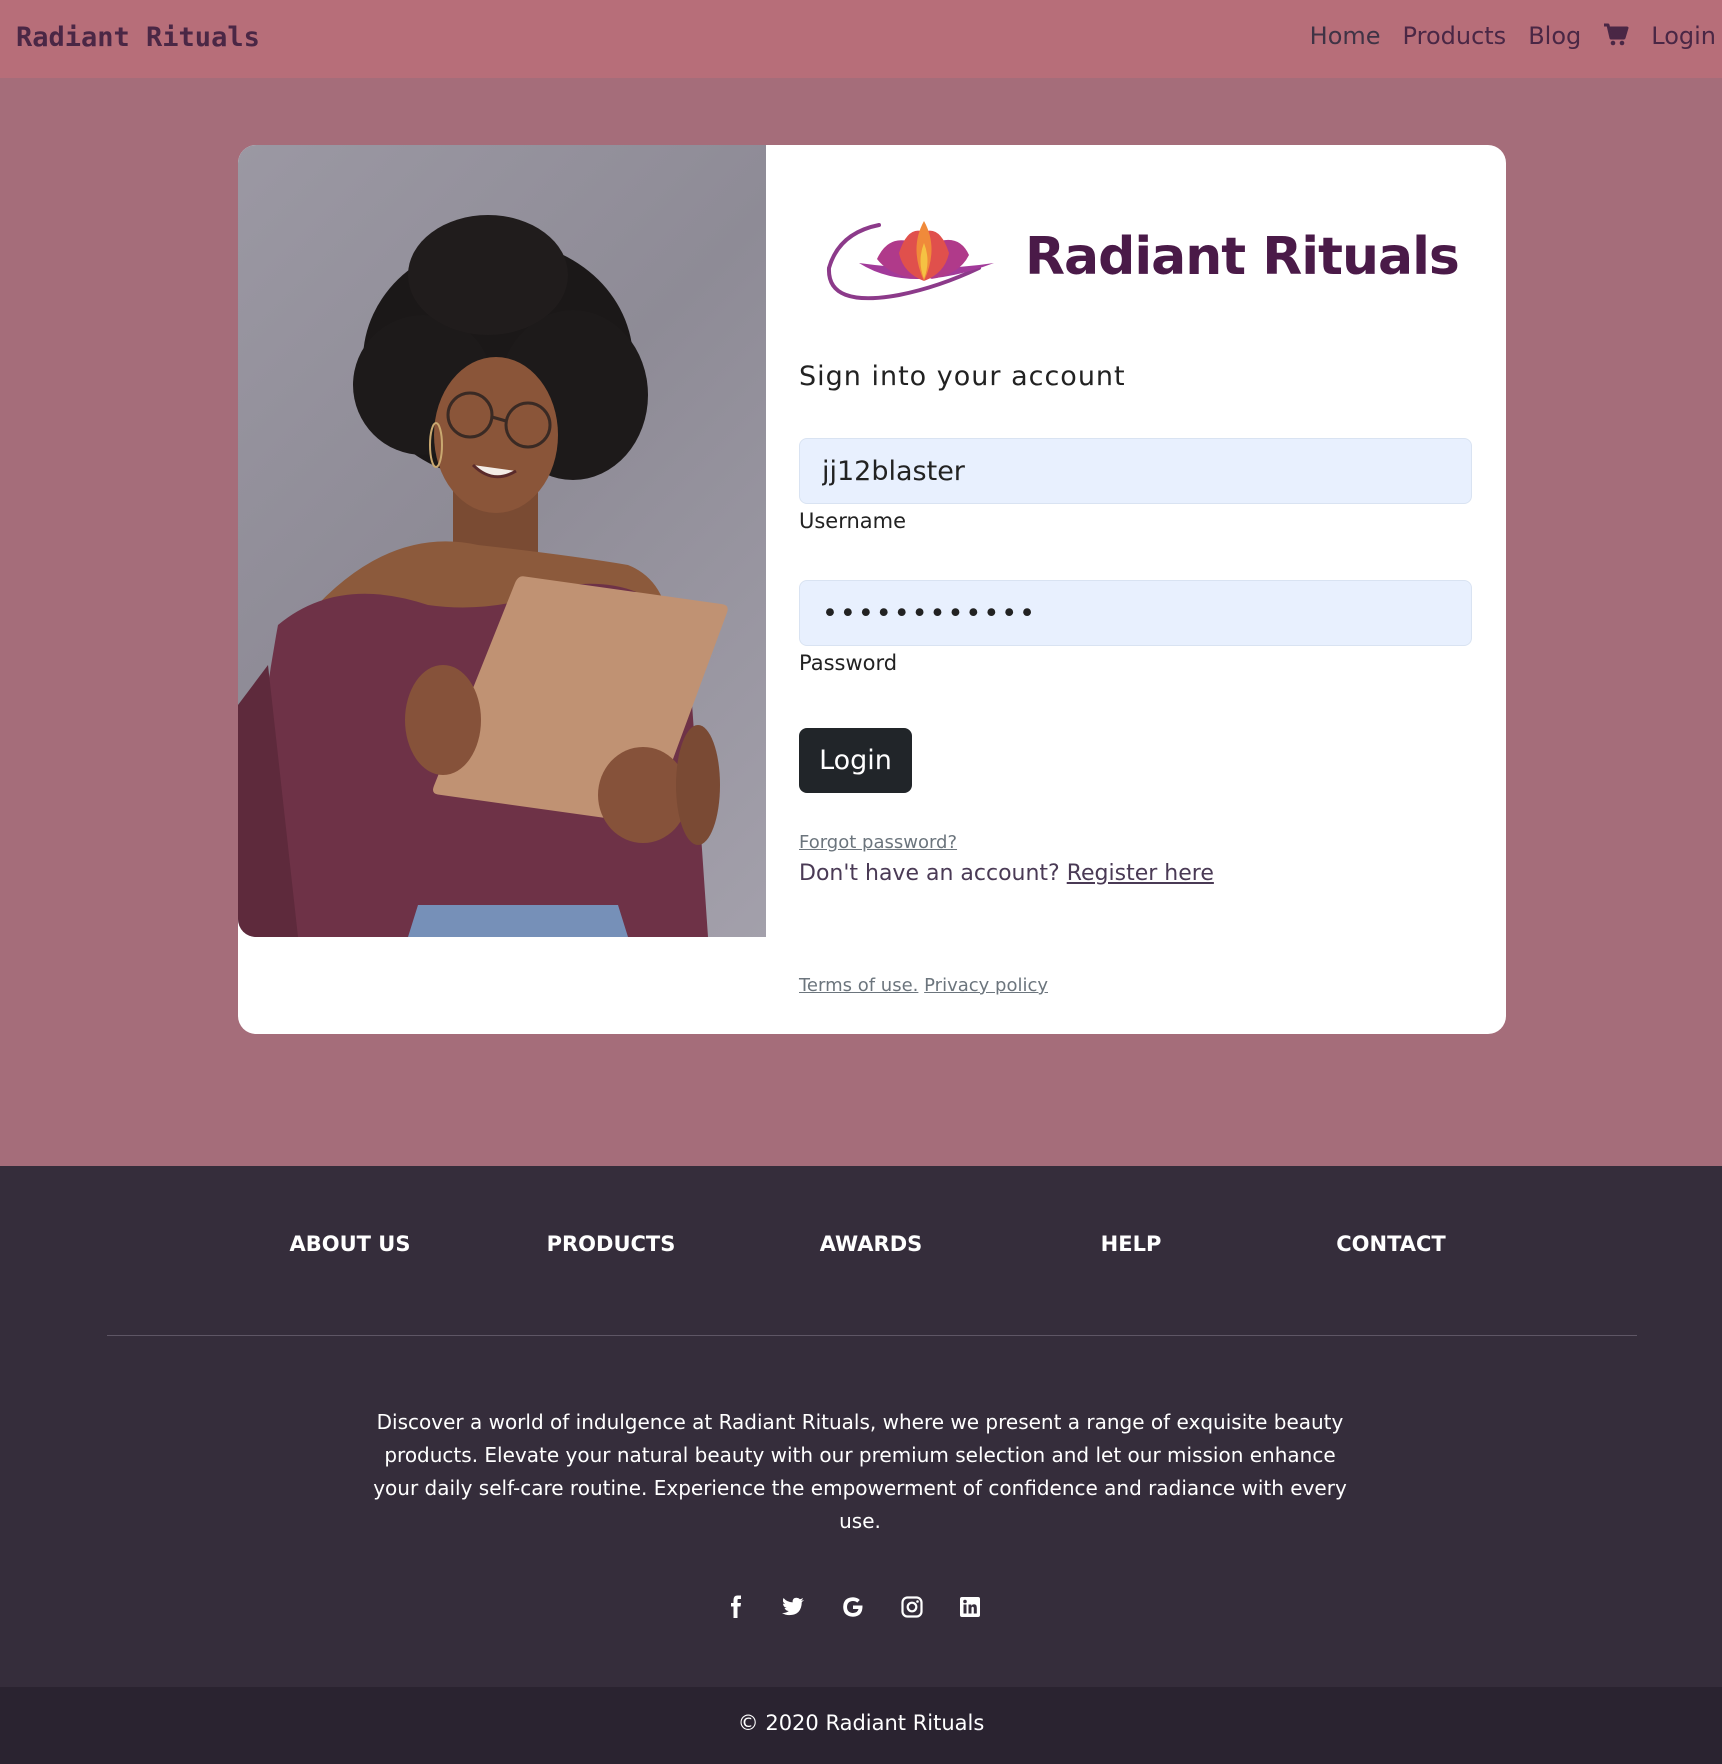 Image resolution: width=1722 pixels, height=1764 pixels. Describe the element at coordinates (933, 873) in the screenshot. I see `no-account-text: Don't have an account?` at that location.